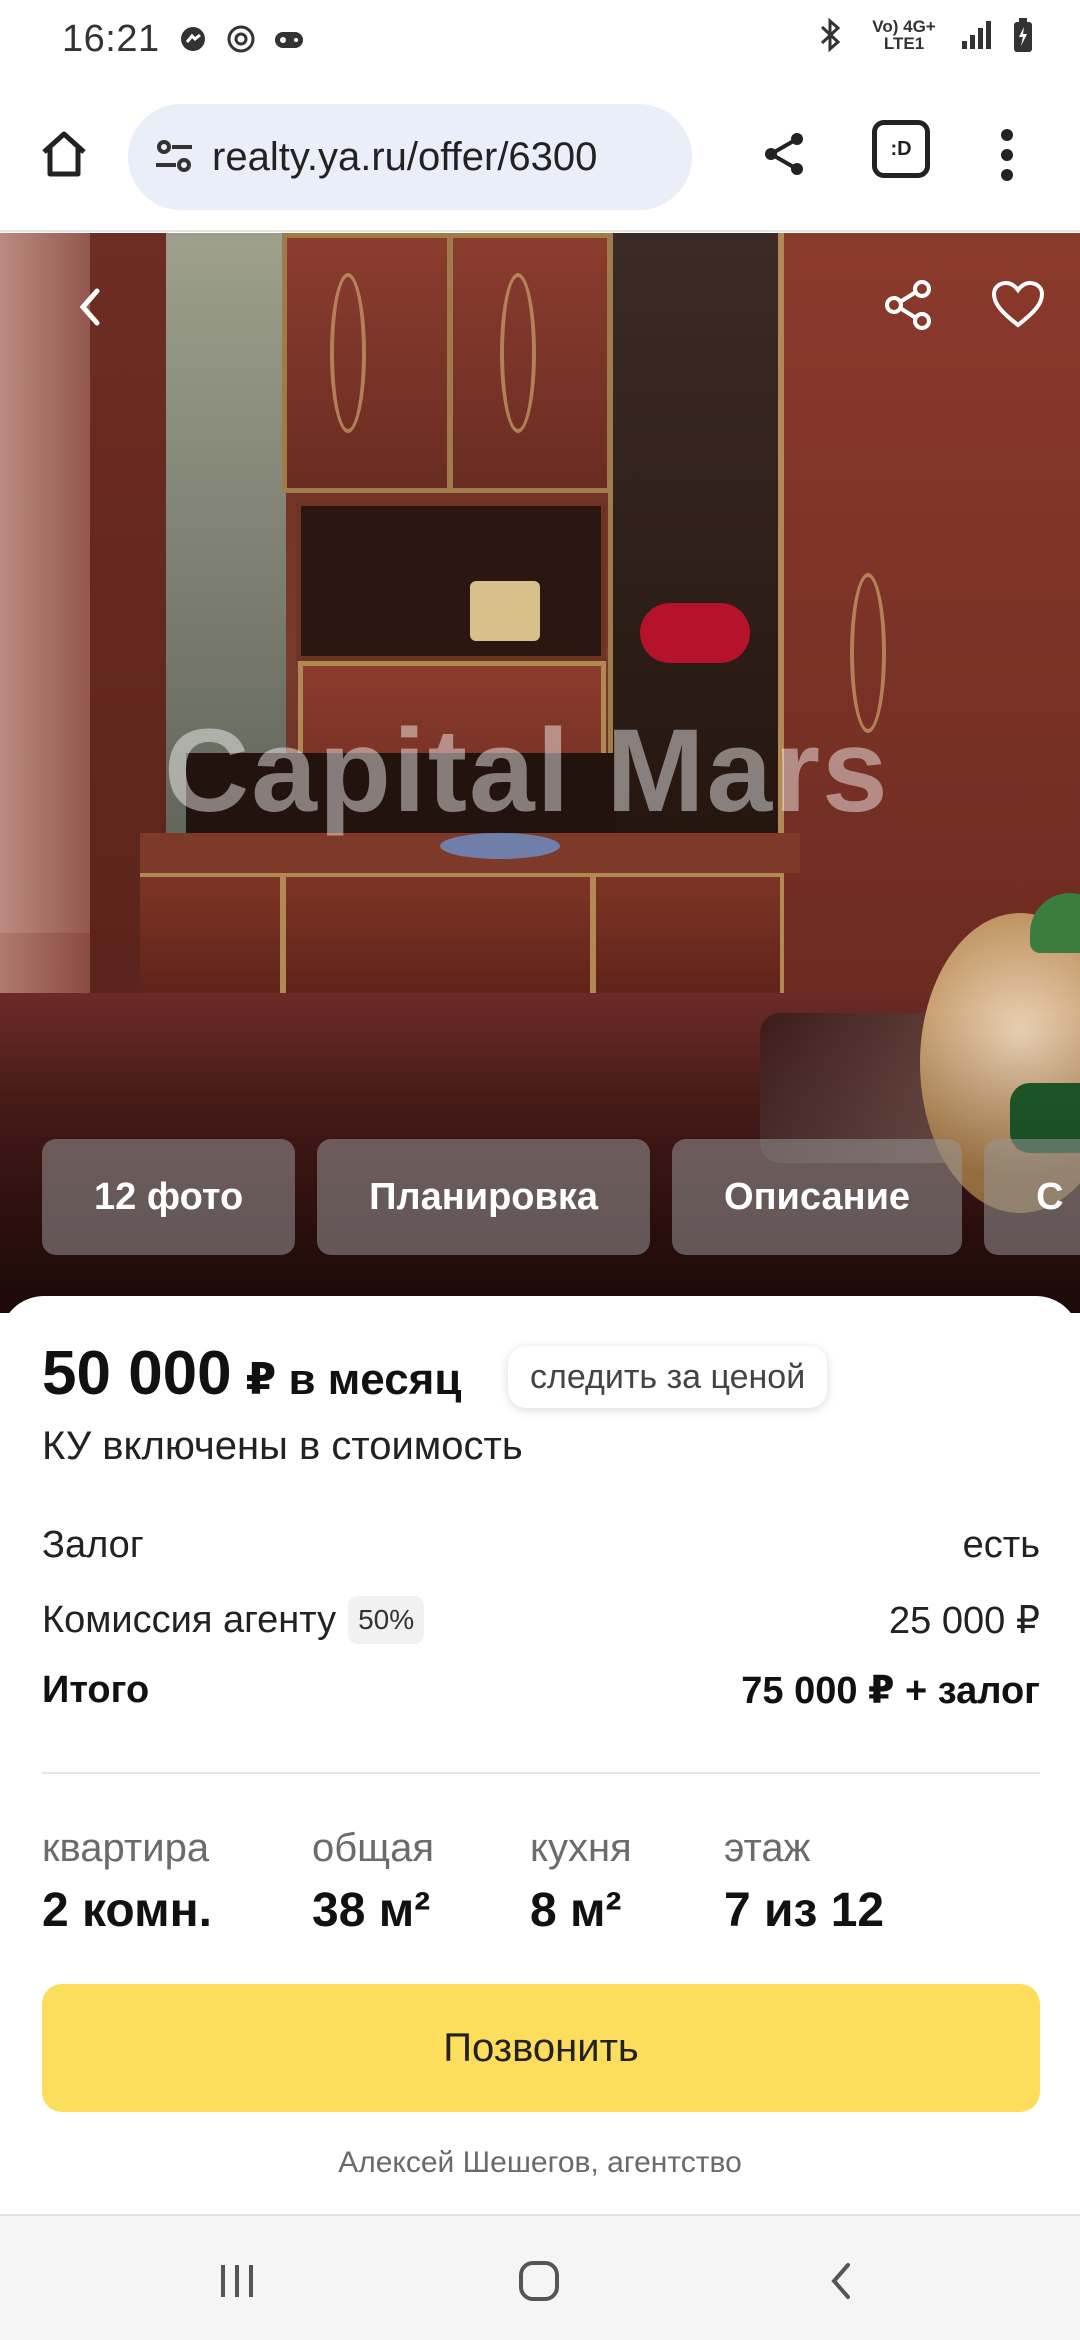  Describe the element at coordinates (405, 156) in the screenshot. I see `url-text: realty.ya.ru/offer/6300` at that location.